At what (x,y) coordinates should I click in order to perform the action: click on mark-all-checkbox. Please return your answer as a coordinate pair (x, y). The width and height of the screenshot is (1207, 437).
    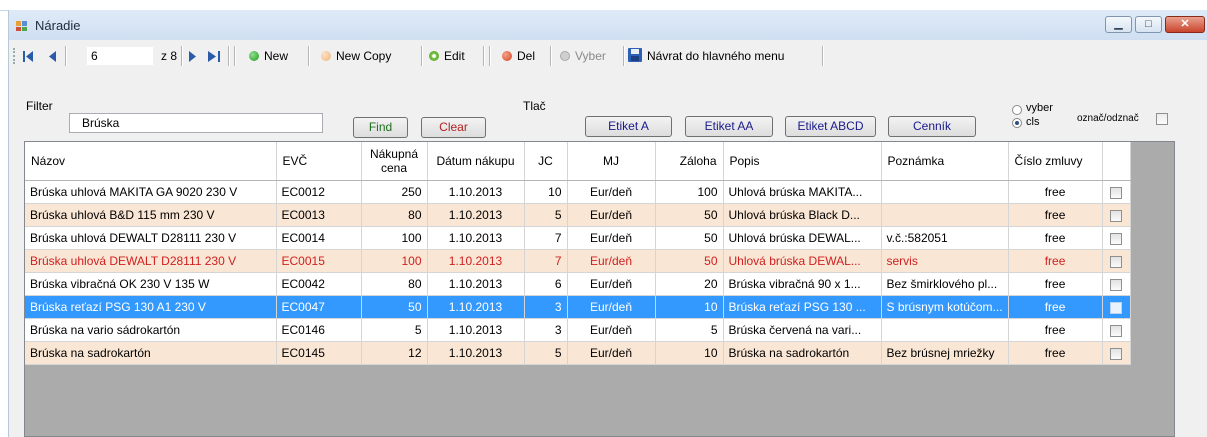
    Looking at the image, I should click on (1162, 119).